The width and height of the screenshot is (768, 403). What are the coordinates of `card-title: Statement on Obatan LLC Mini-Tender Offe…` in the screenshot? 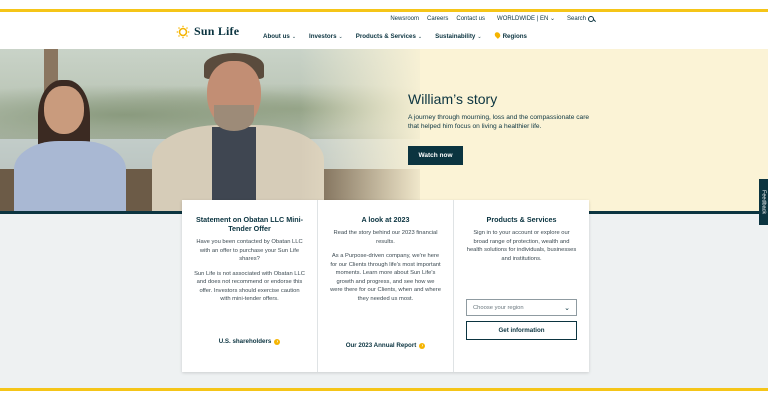 It's located at (249, 224).